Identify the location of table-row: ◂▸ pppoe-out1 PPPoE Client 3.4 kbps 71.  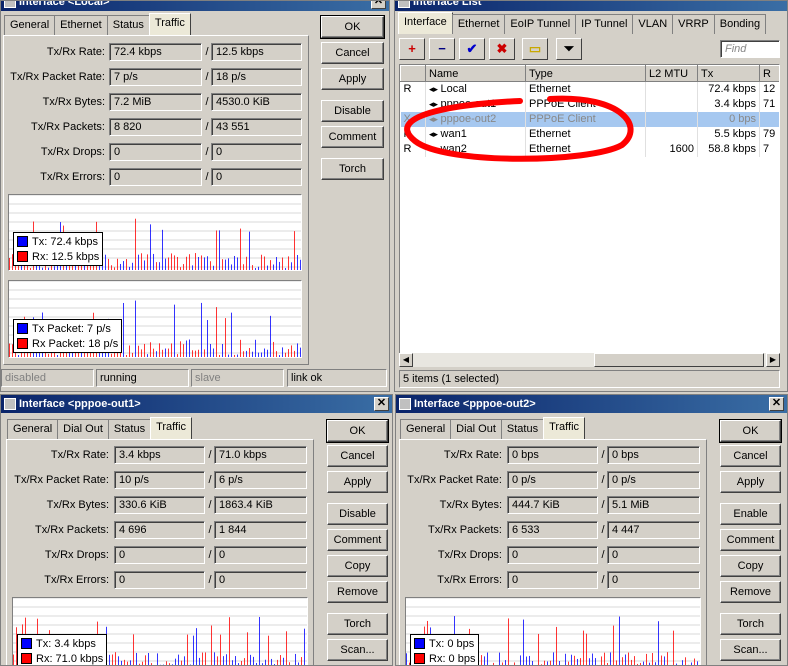
(589, 104).